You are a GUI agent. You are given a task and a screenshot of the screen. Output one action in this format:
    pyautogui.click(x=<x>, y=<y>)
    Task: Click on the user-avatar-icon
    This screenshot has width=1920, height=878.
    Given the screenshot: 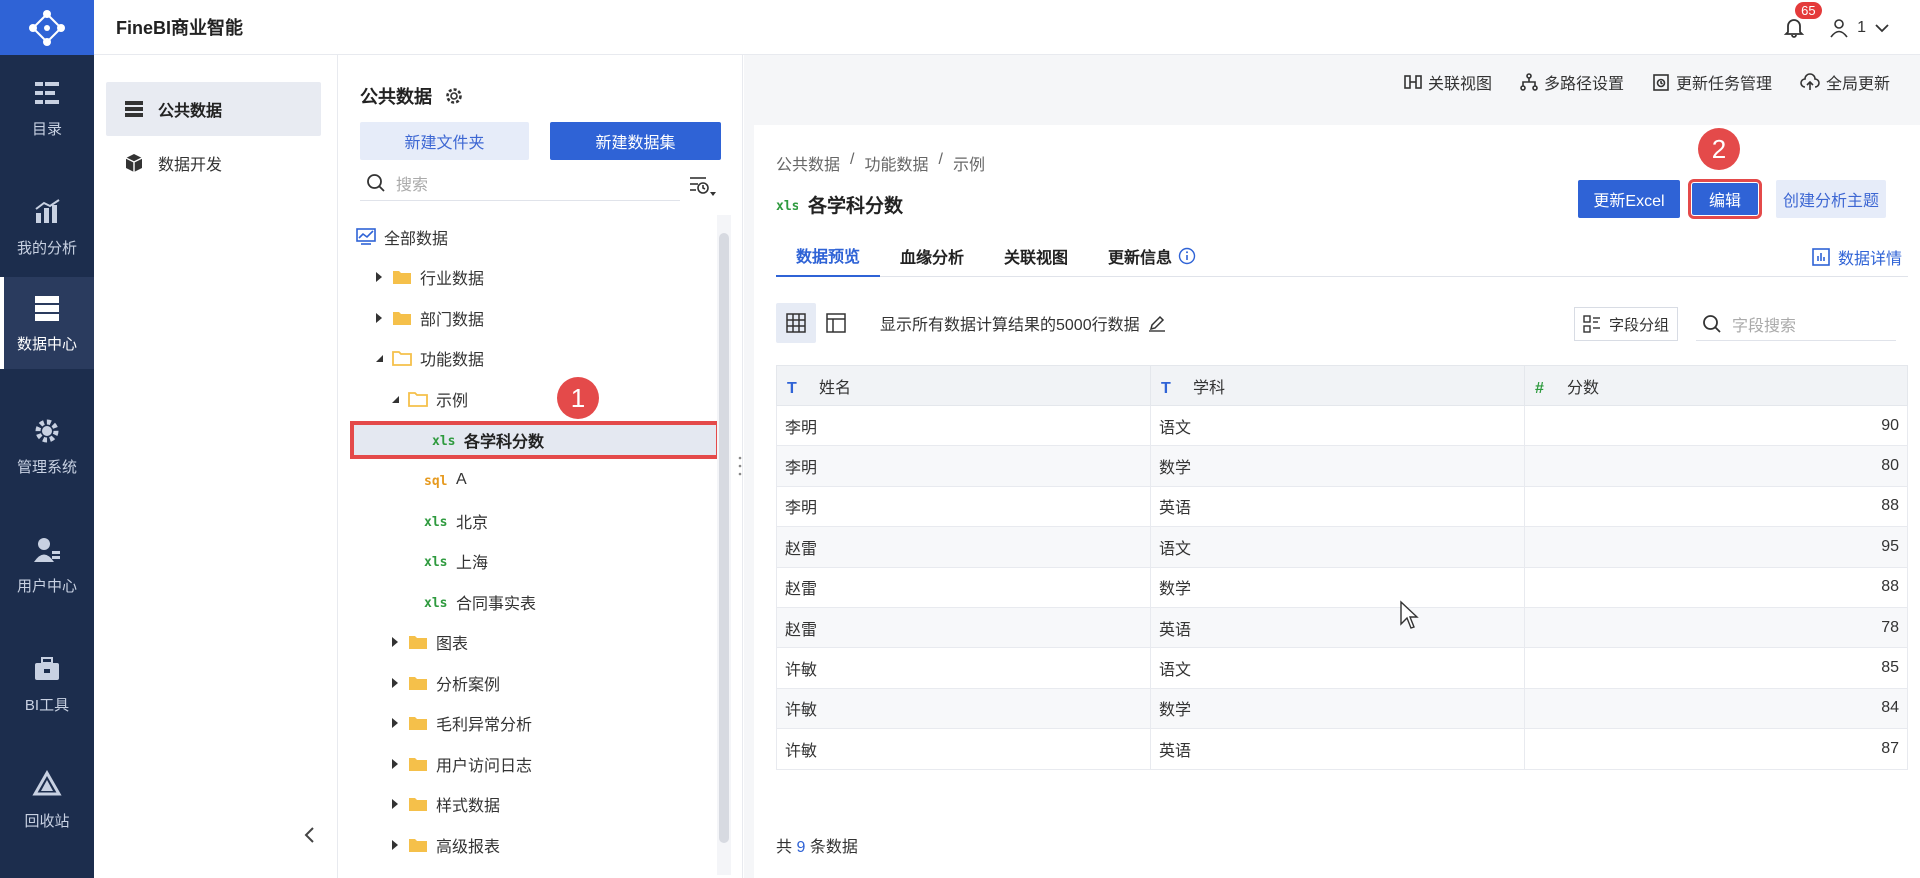 What is the action you would take?
    pyautogui.click(x=1839, y=27)
    